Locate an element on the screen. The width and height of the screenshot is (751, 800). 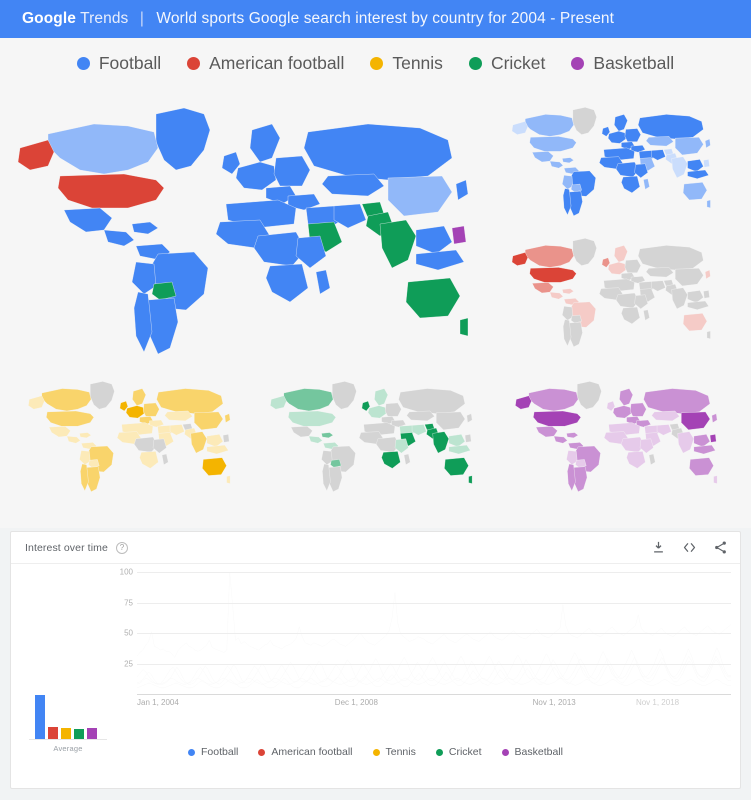
legend-dot-cricket is located at coordinates (475, 63).